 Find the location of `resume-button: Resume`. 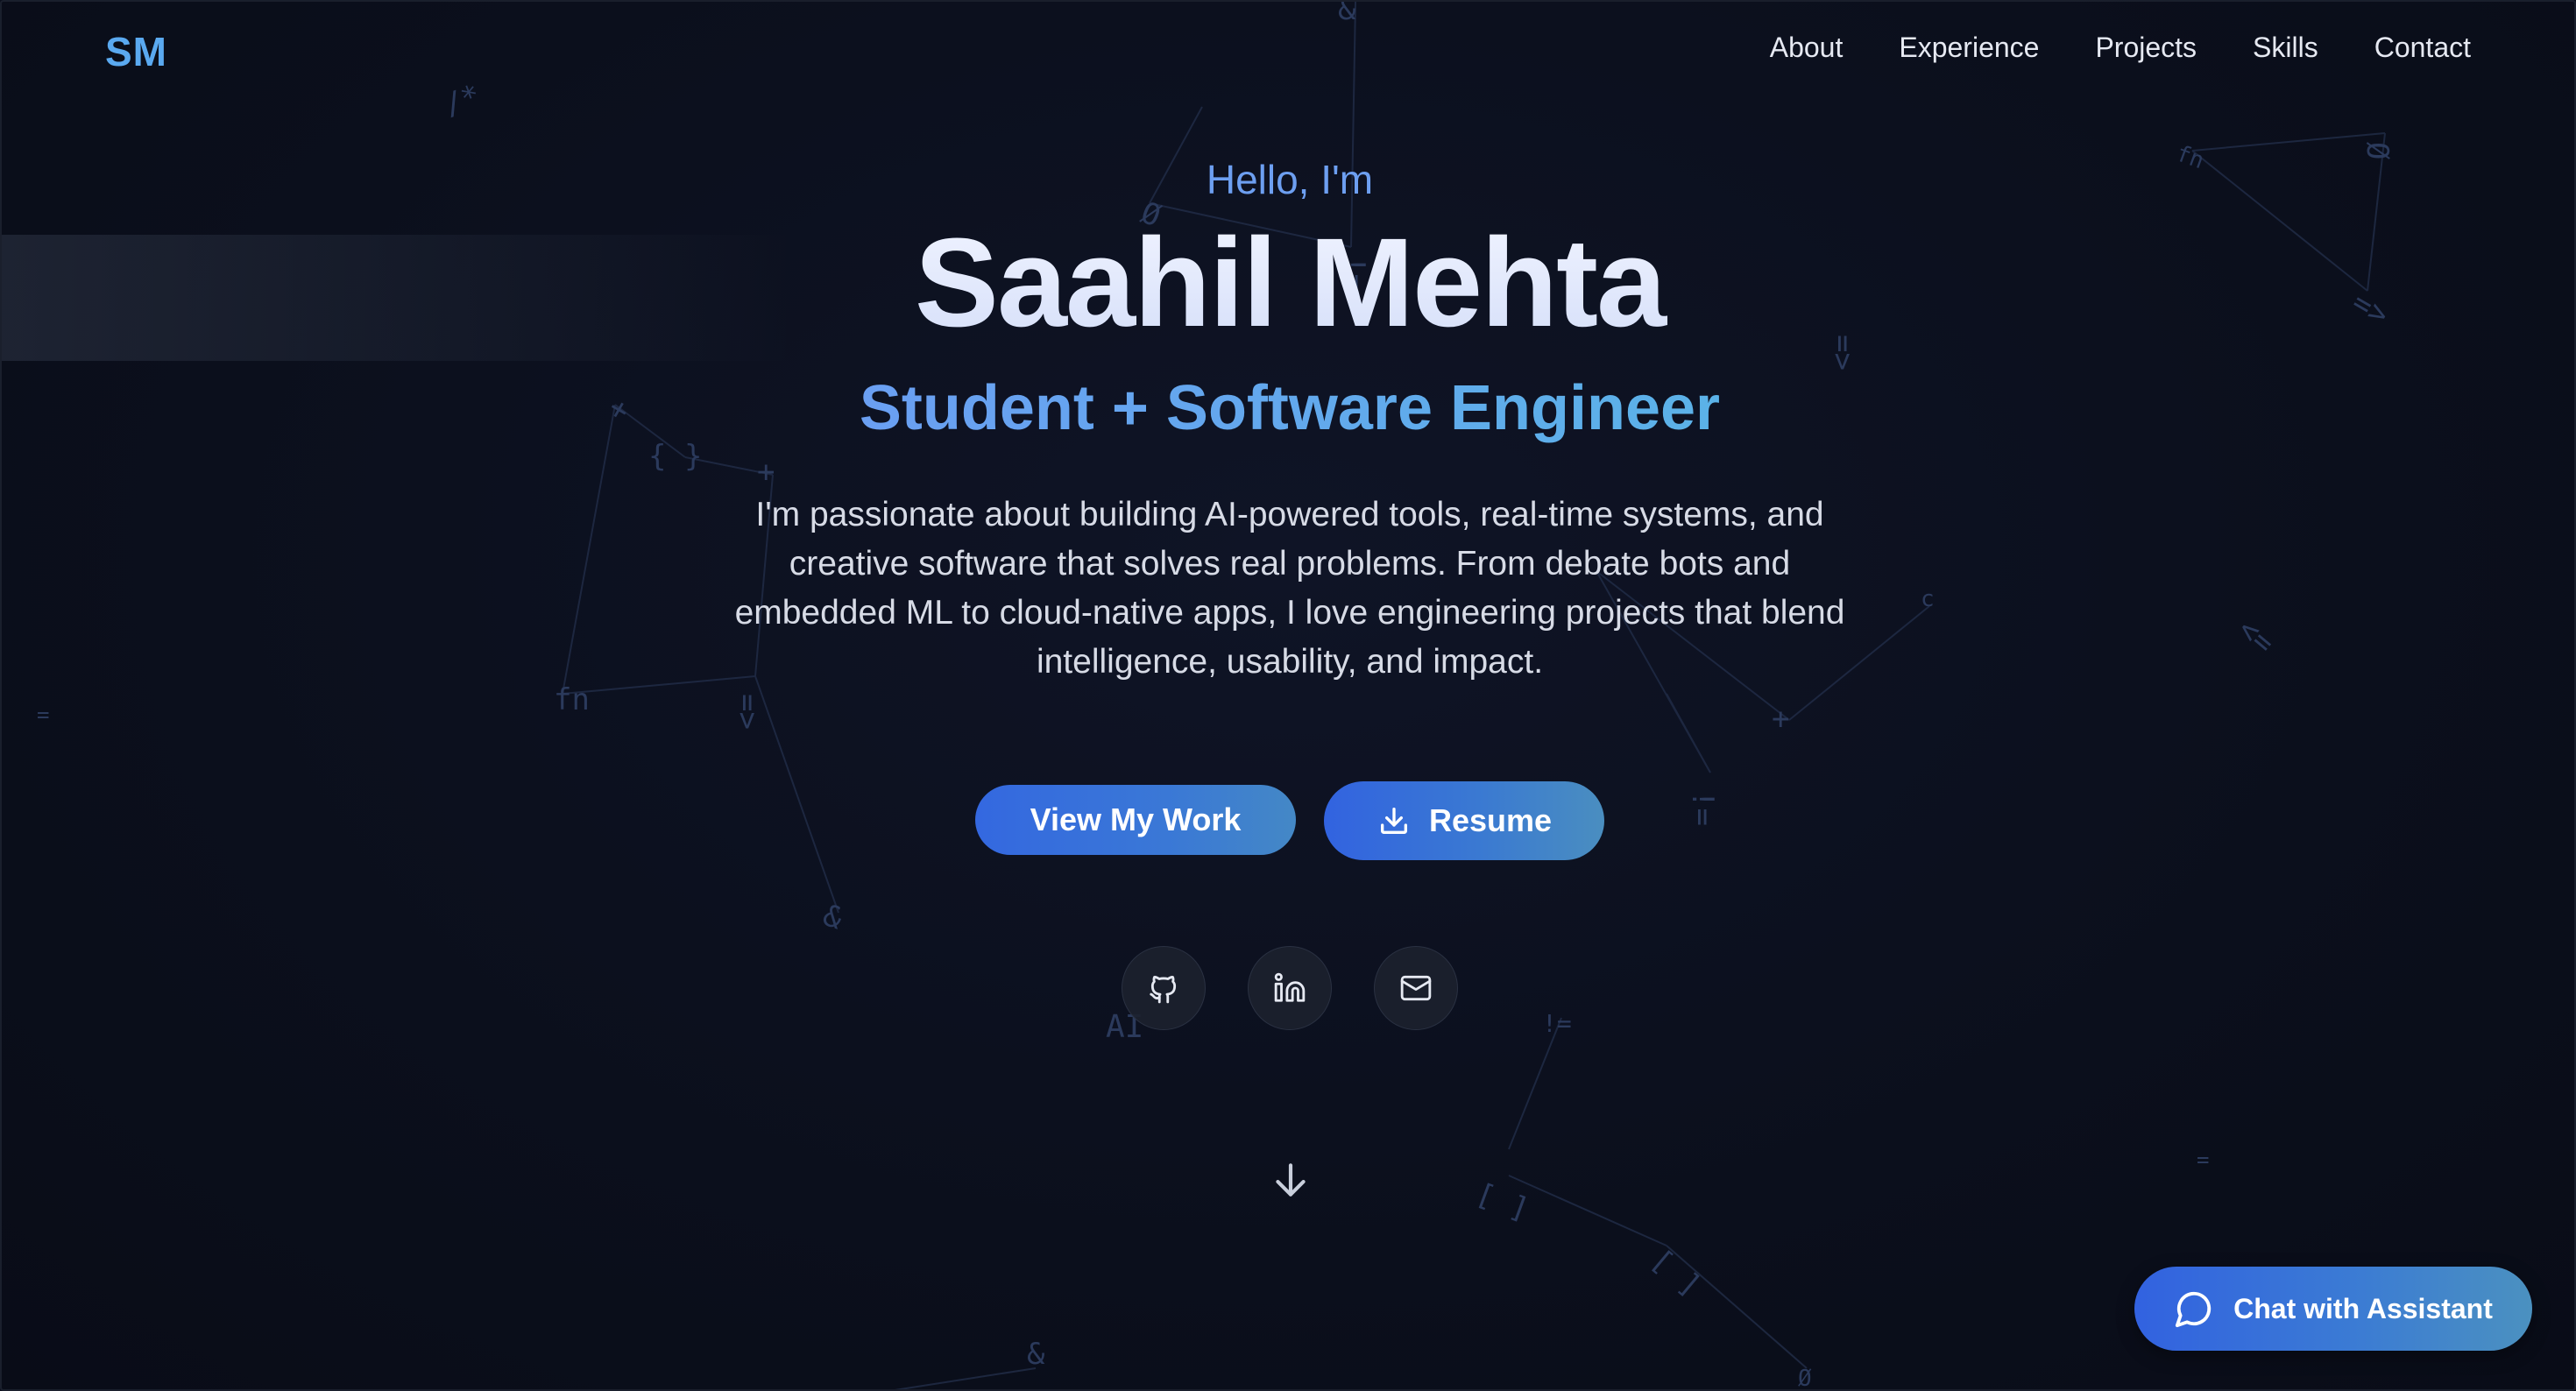

resume-button: Resume is located at coordinates (1464, 820).